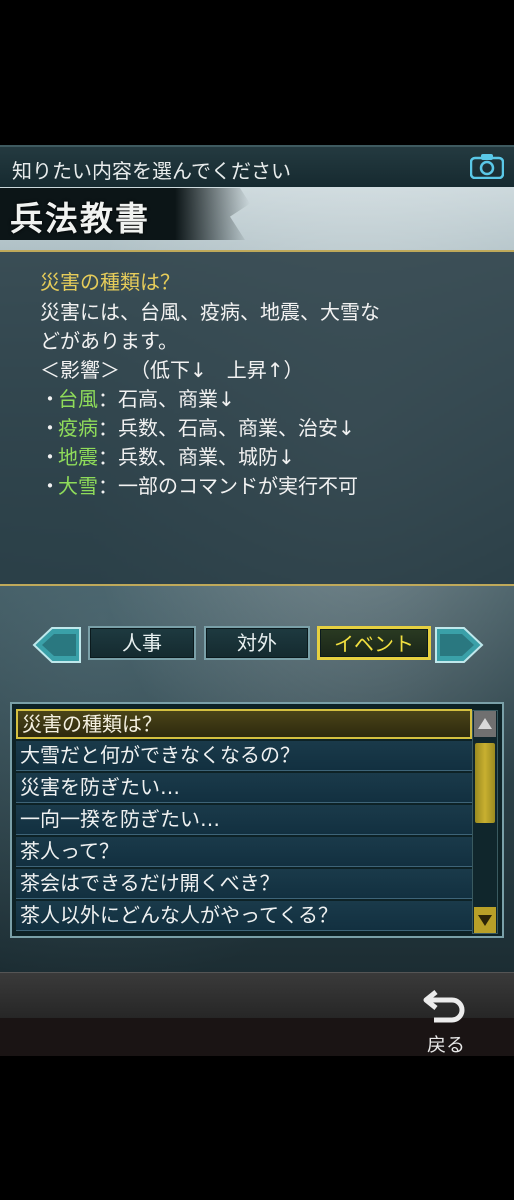  I want to click on info-effect-line: ＜影響＞ （低下↓ 上昇↑）, so click(172, 370).